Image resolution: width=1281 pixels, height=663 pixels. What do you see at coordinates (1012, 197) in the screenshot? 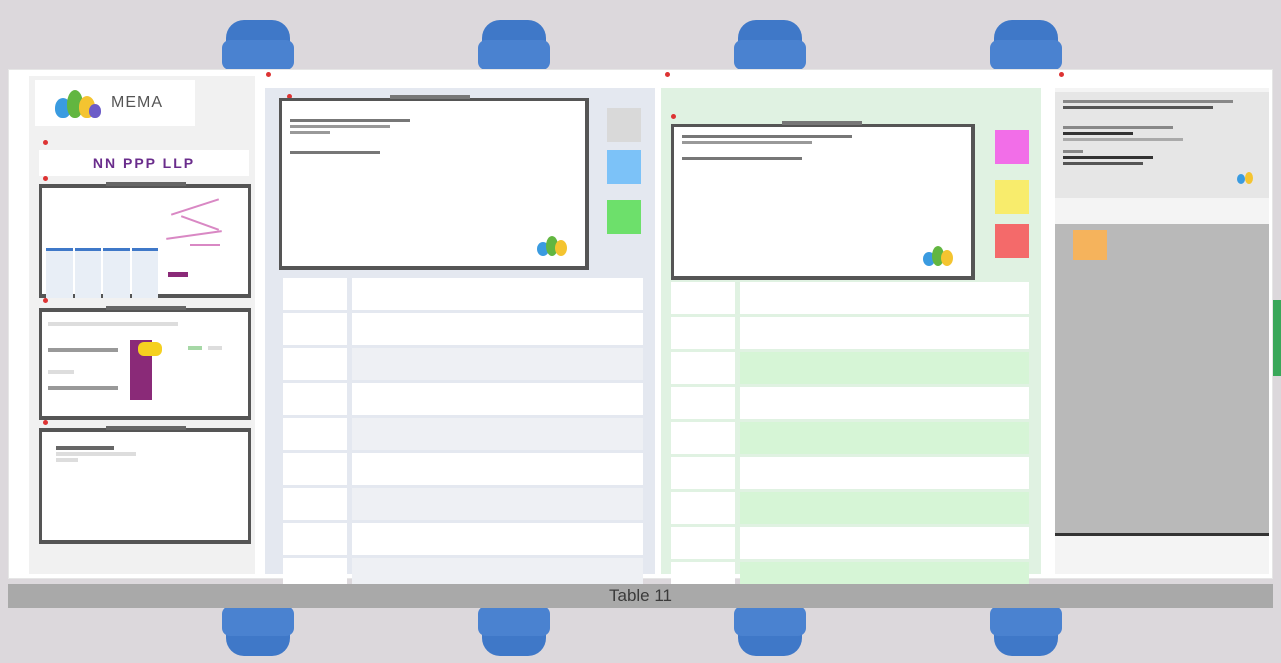
I see `sticky-note-yellow` at bounding box center [1012, 197].